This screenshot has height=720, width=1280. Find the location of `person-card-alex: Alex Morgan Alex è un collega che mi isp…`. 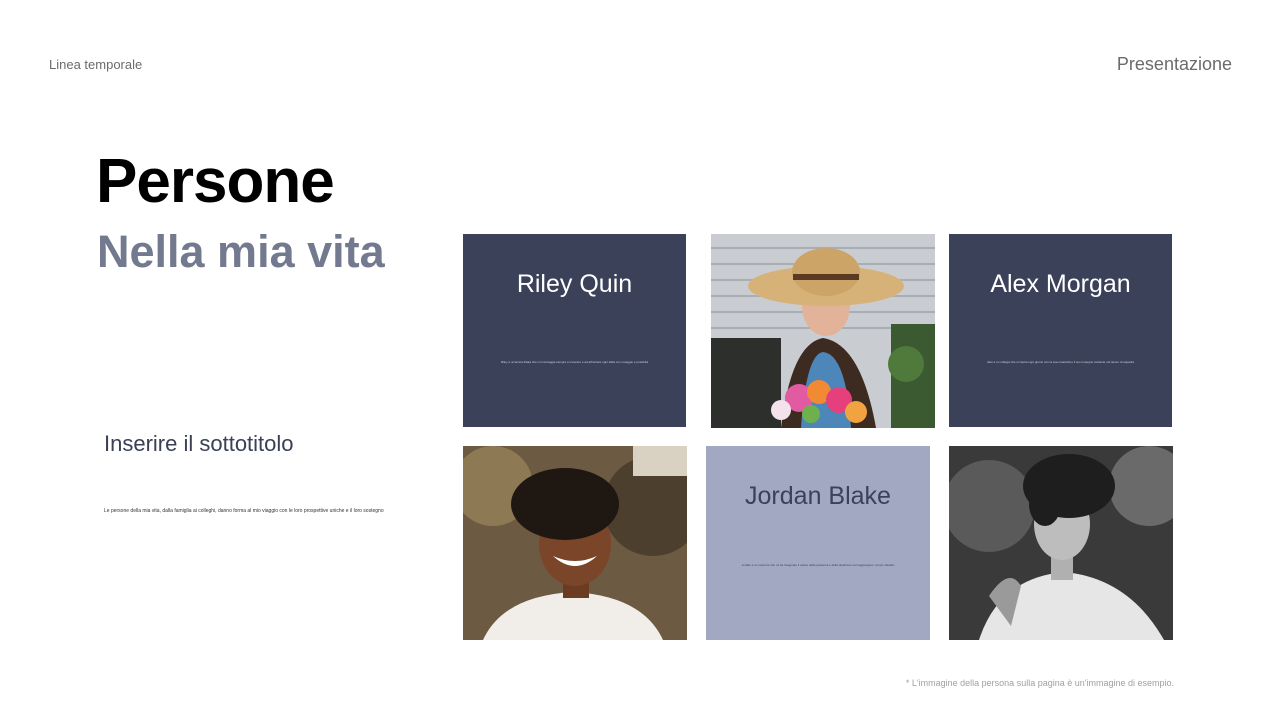

person-card-alex: Alex Morgan Alex è un collega che mi isp… is located at coordinates (1060, 330).